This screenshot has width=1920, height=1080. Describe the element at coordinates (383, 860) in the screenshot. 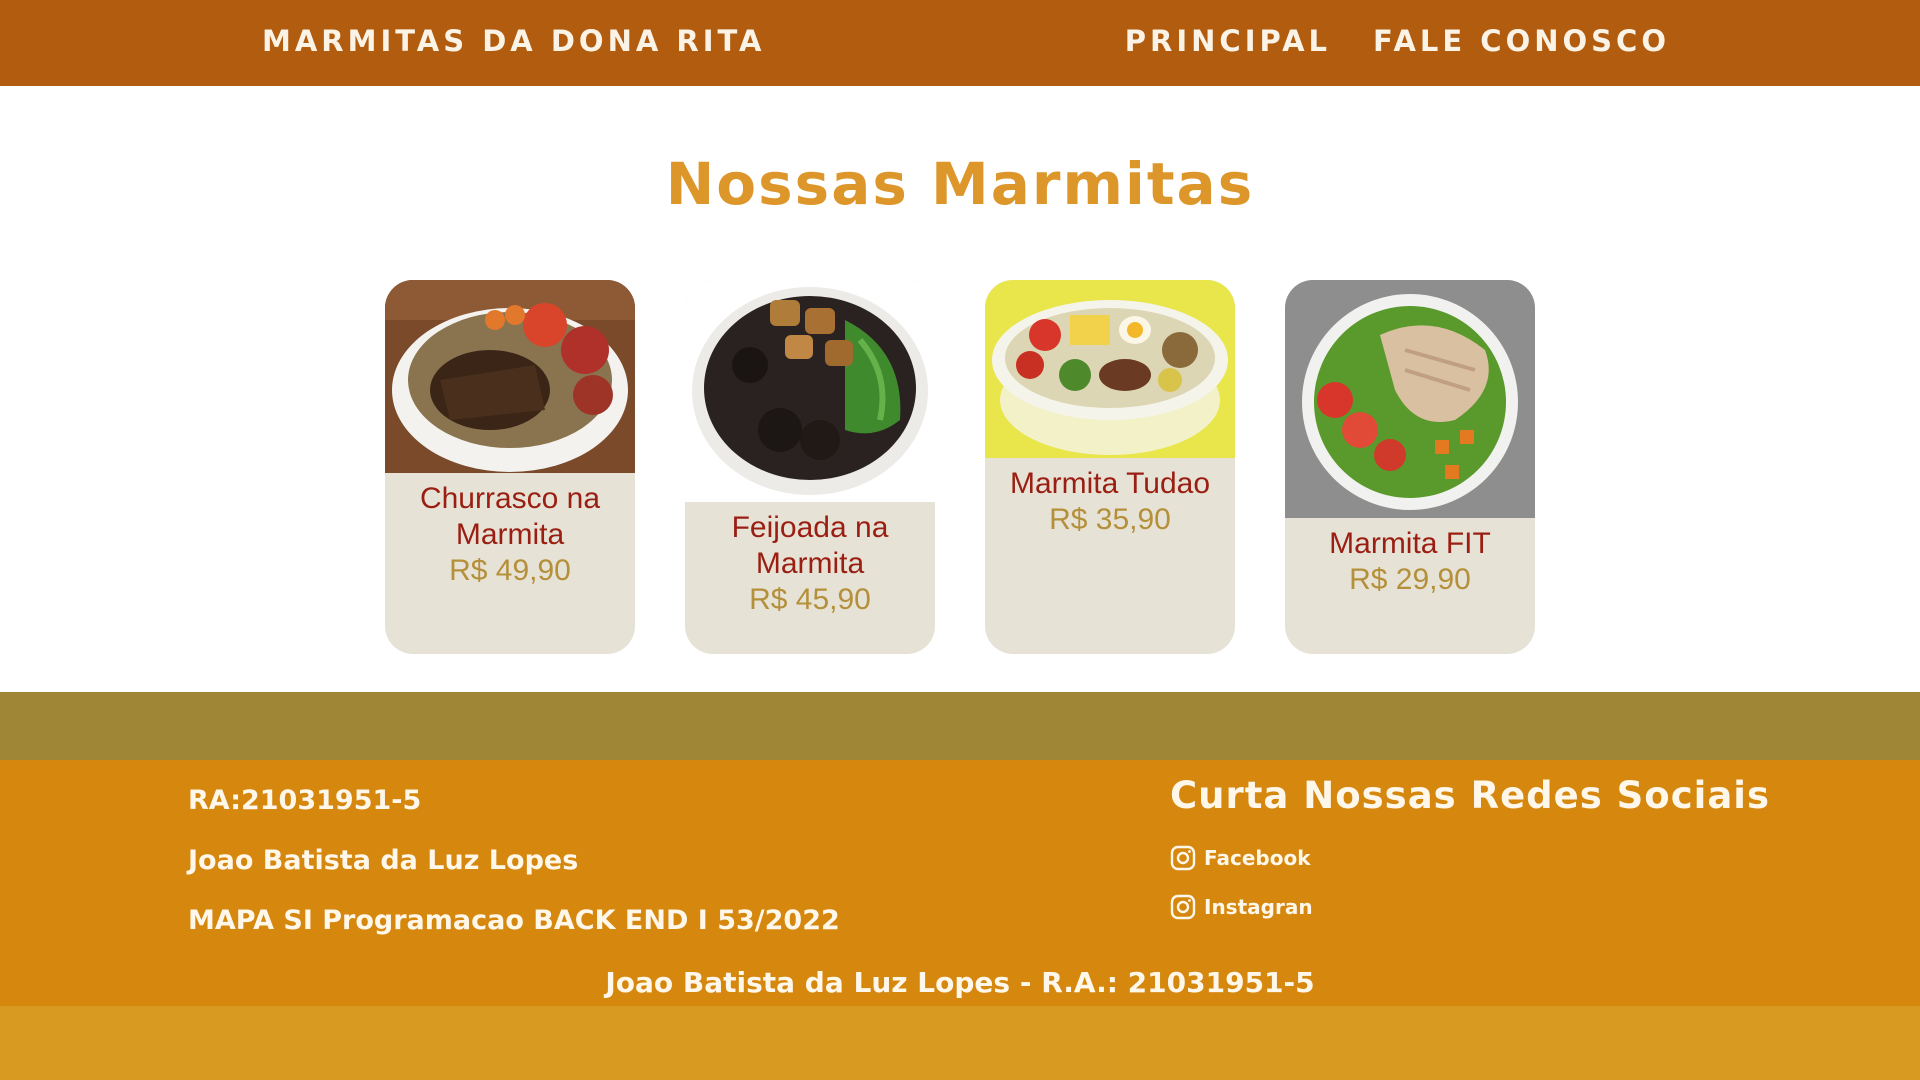

I see `footer-author: Joao Batista da Luz Lopes` at that location.